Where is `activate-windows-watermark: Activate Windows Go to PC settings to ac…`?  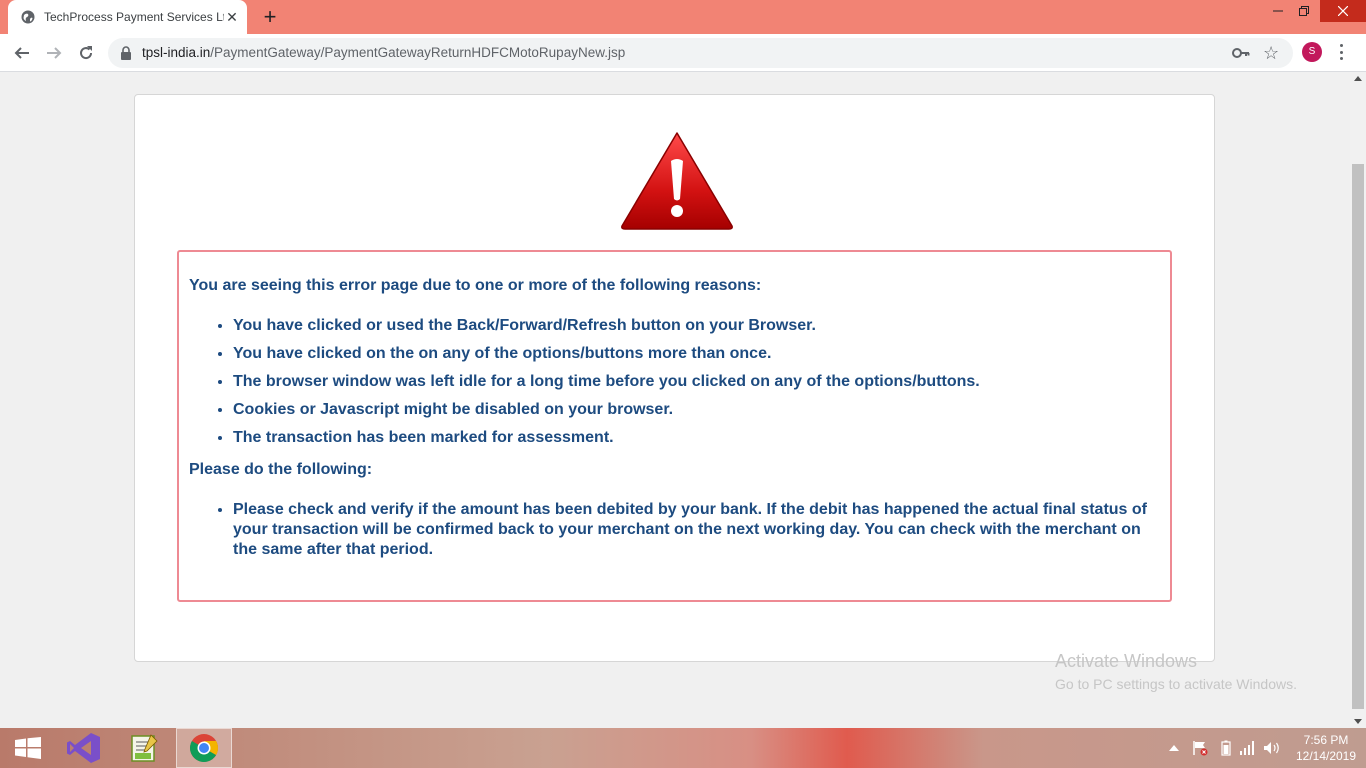
activate-windows-watermark: Activate Windows Go to PC settings to ac… is located at coordinates (1176, 672).